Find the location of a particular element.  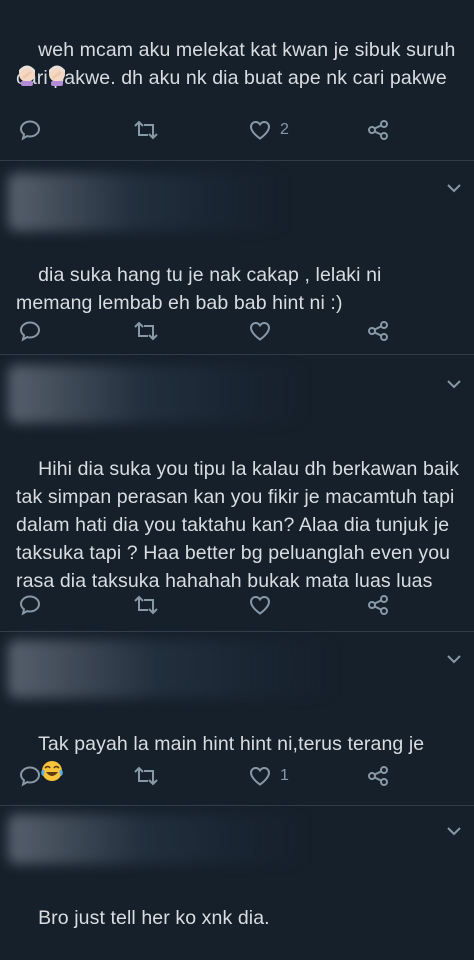

emoji-row is located at coordinates (42, 75).